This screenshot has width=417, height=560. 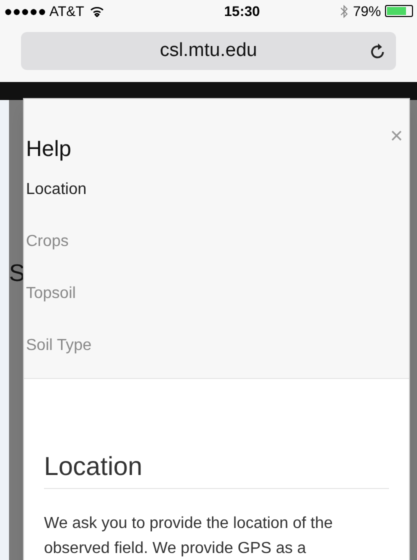 What do you see at coordinates (241, 11) in the screenshot?
I see `clock: 15:30` at bounding box center [241, 11].